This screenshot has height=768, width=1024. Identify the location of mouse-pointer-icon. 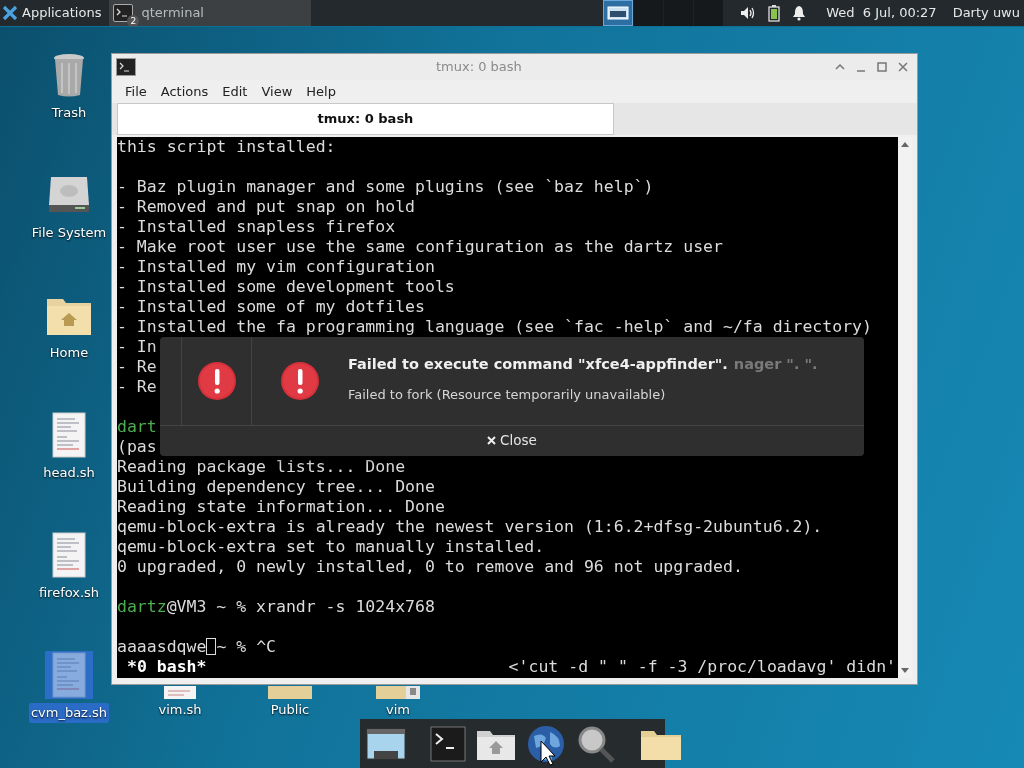
(548, 753).